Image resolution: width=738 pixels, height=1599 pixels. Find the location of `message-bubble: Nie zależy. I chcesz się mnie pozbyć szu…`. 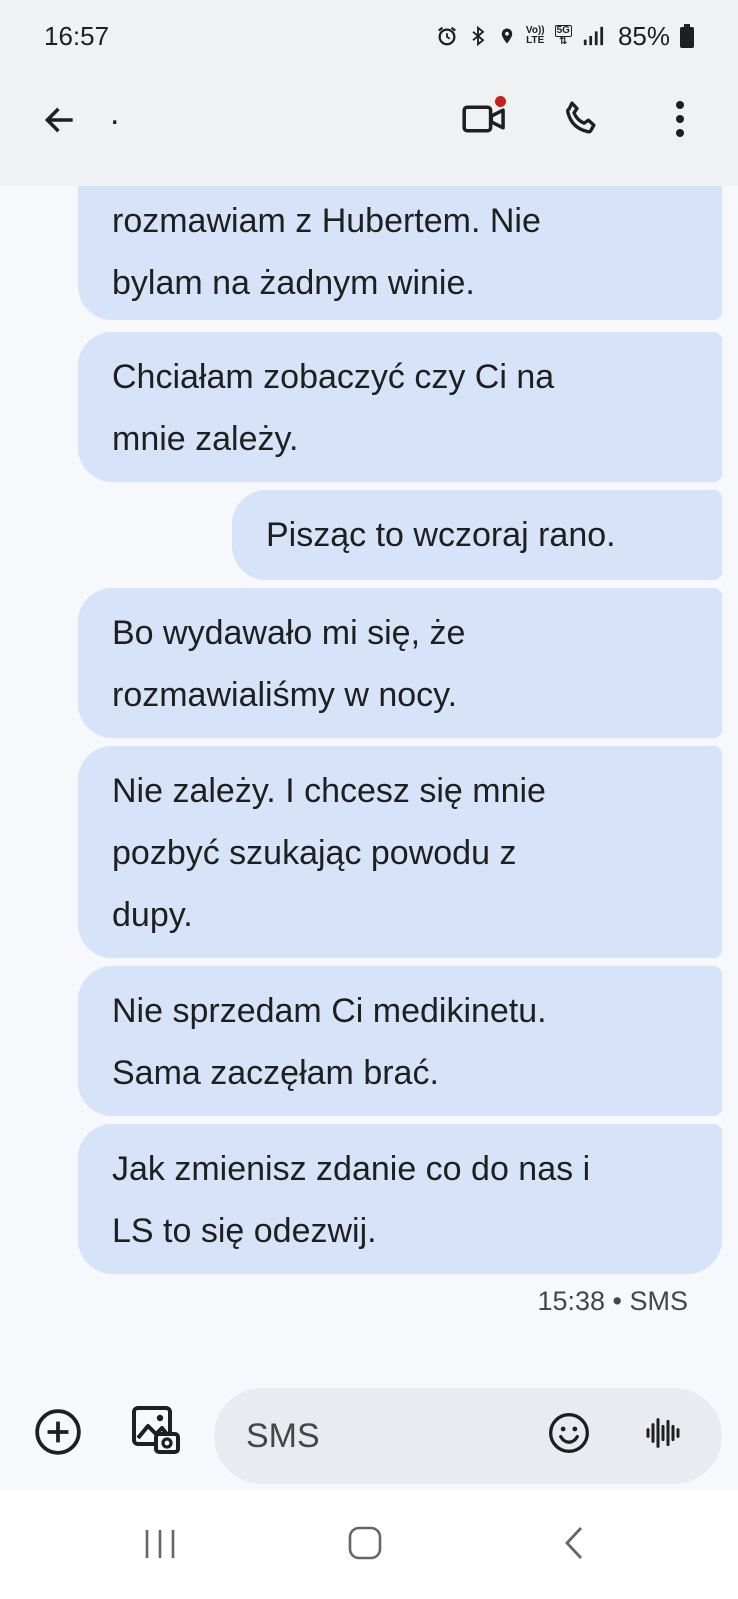

message-bubble: Nie zależy. I chcesz się mnie pozbyć szu… is located at coordinates (400, 852).